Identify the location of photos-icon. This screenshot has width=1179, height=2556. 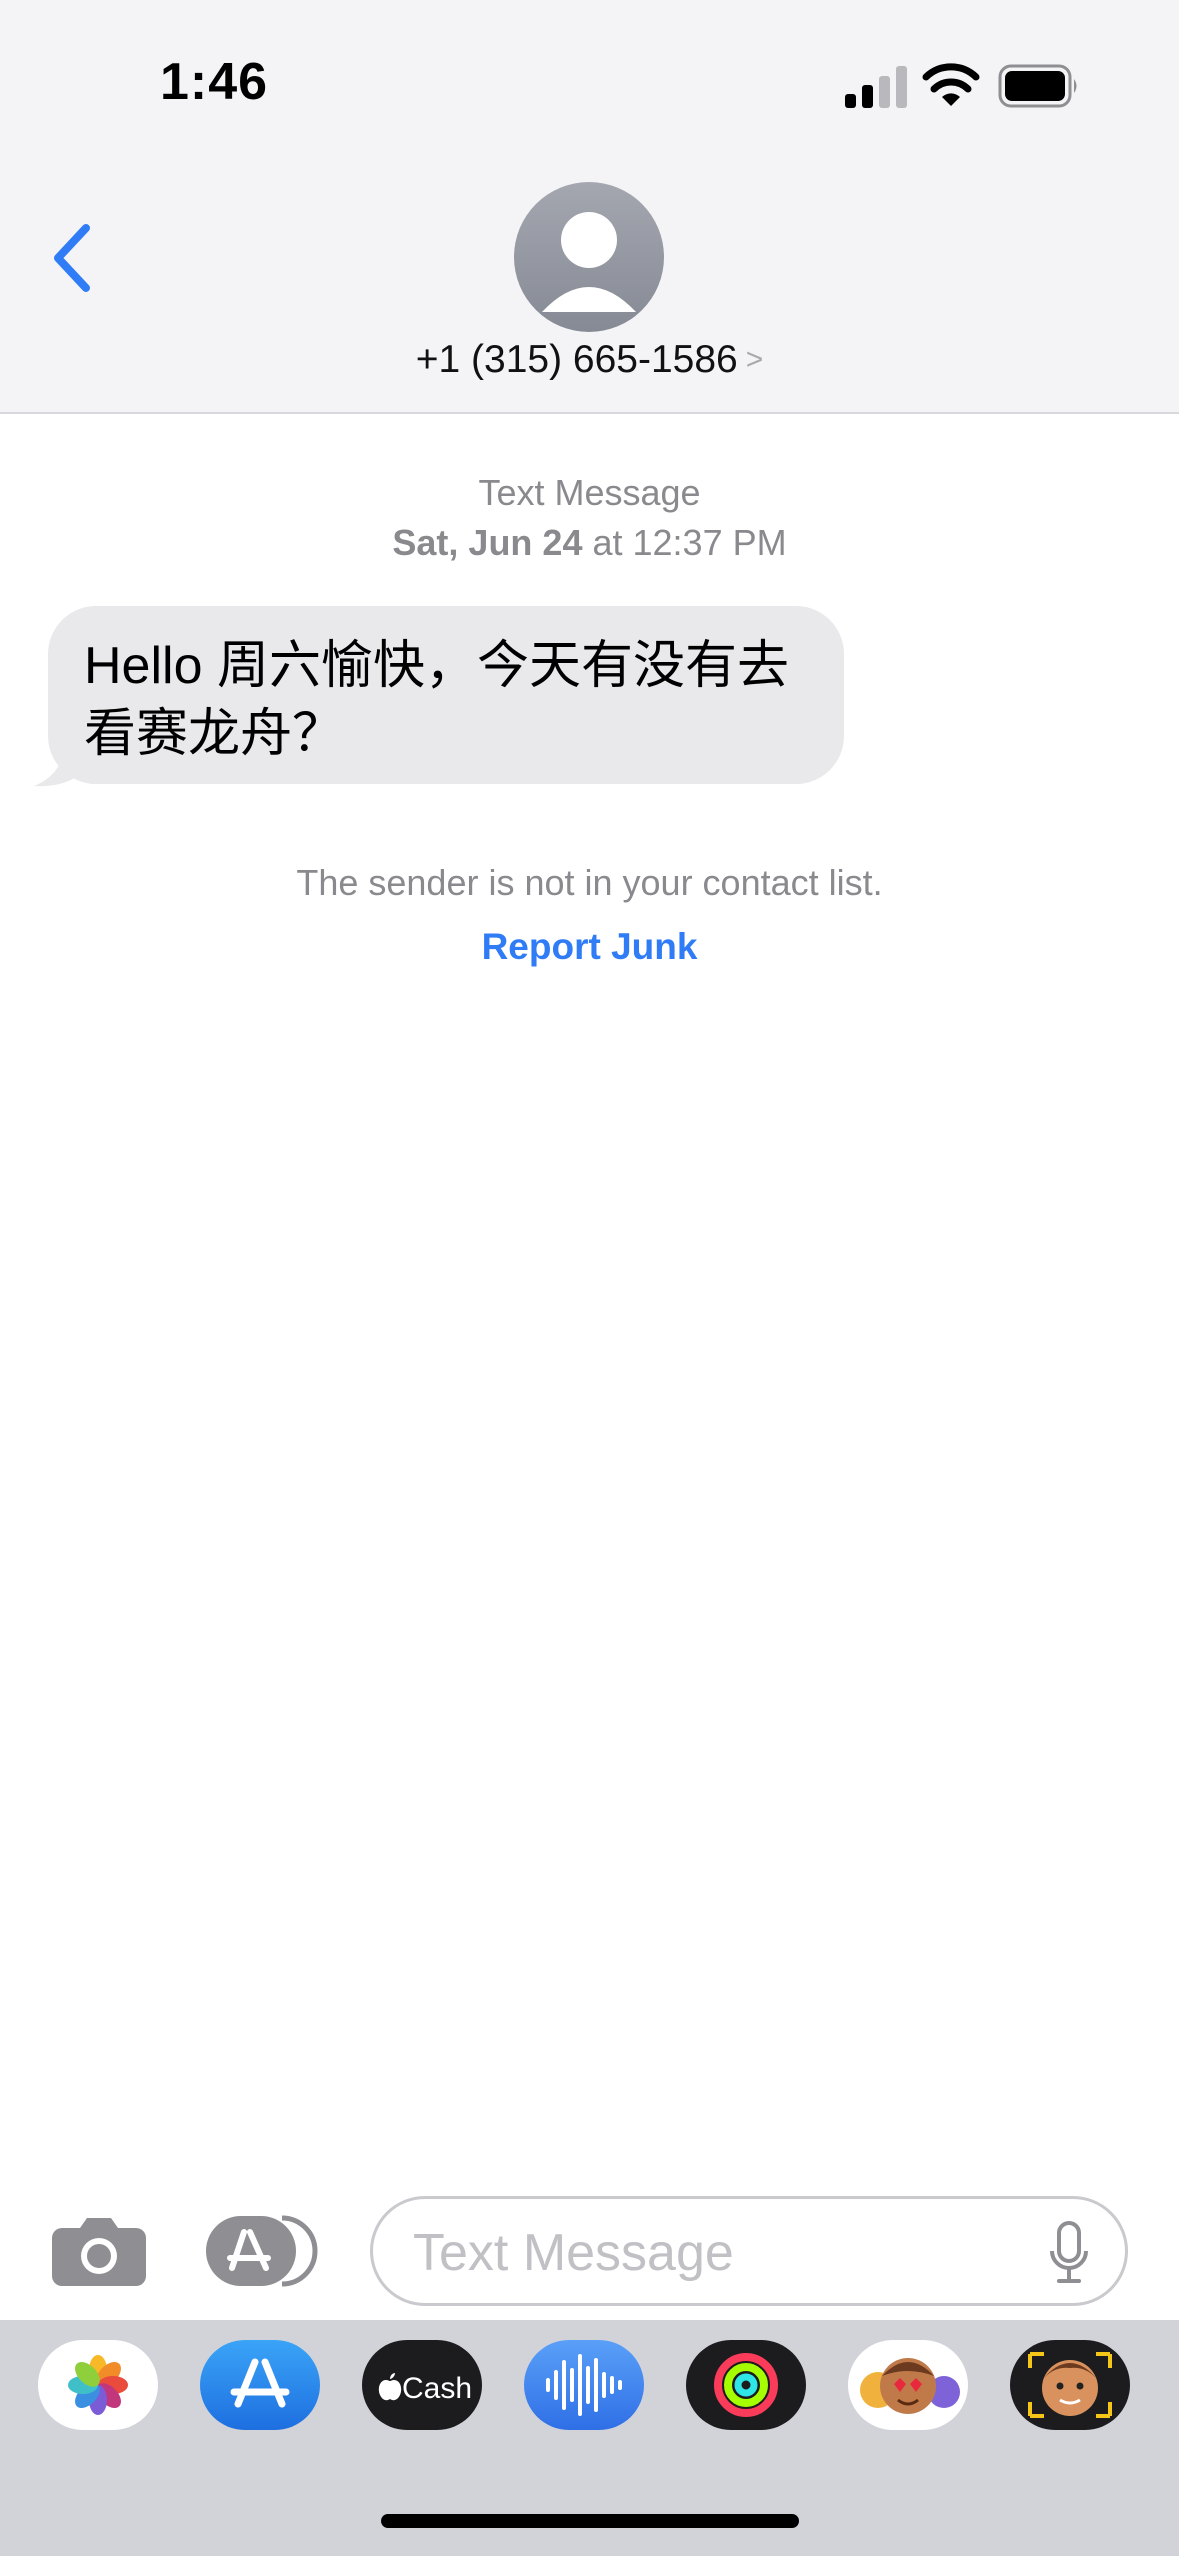
(98, 2385).